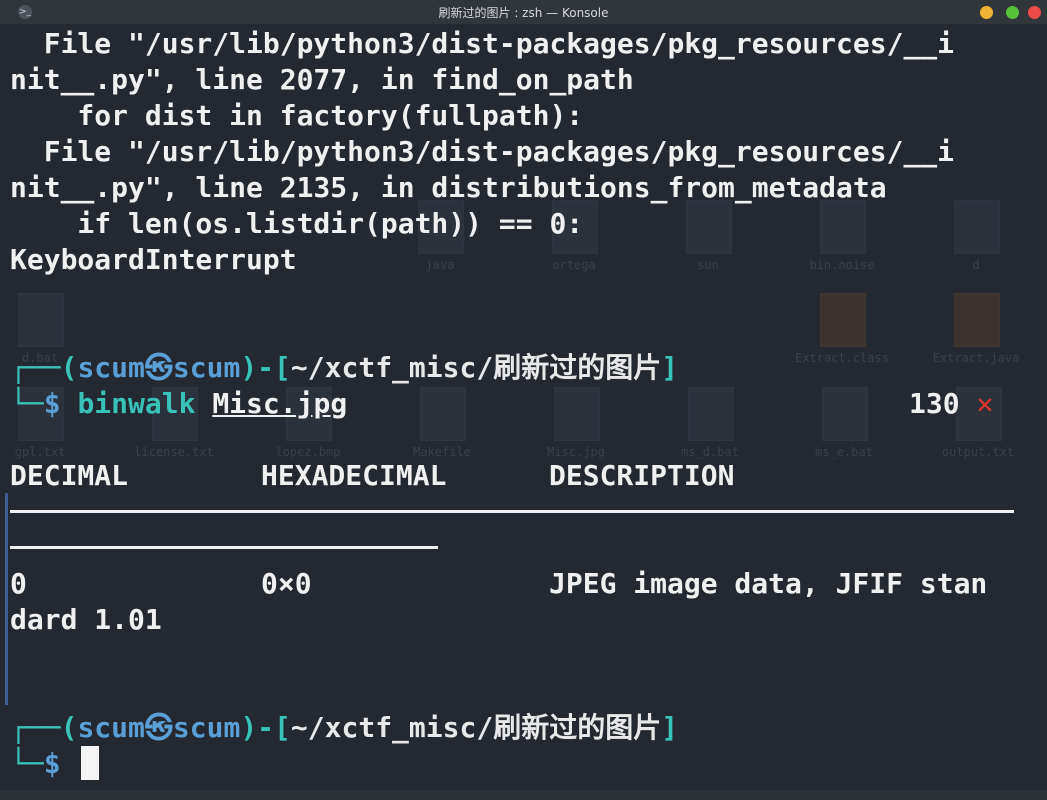 The height and width of the screenshot is (800, 1047). I want to click on maximize-button, so click(1012, 12).